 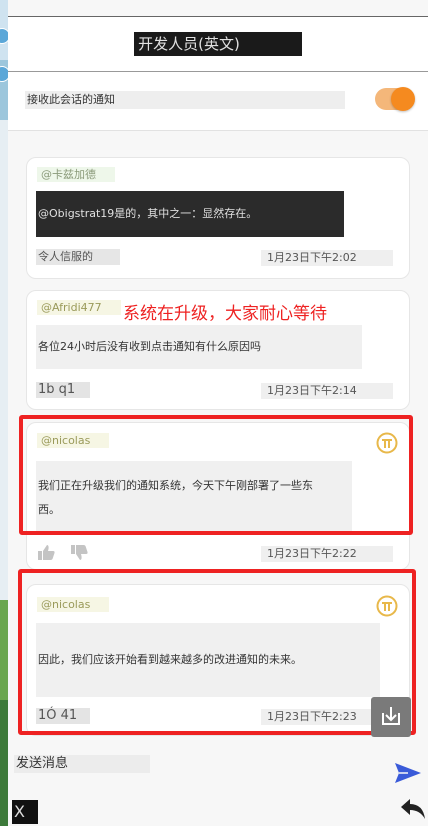 I want to click on notification-toggle, so click(x=395, y=99).